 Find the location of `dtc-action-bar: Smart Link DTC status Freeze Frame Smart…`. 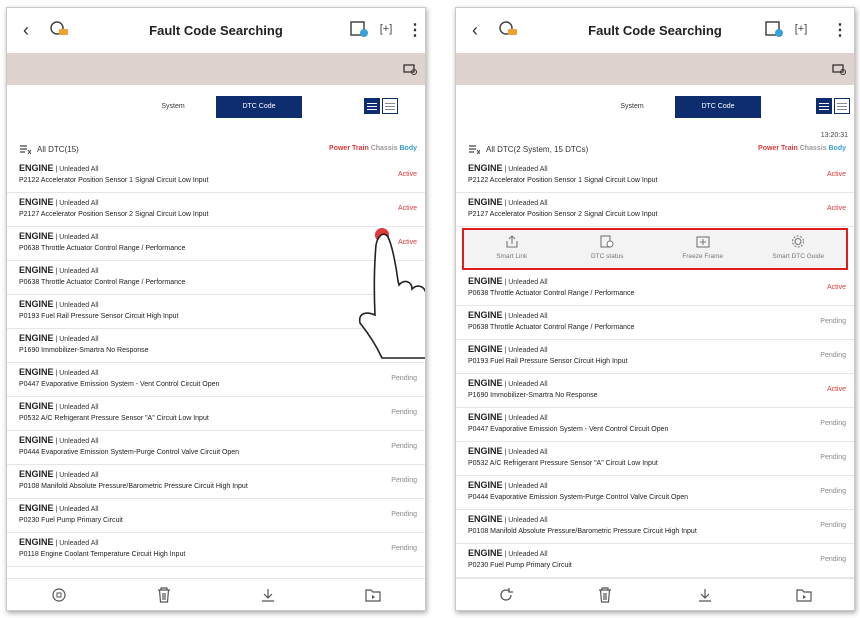

dtc-action-bar: Smart Link DTC status Freeze Frame Smart… is located at coordinates (655, 249).